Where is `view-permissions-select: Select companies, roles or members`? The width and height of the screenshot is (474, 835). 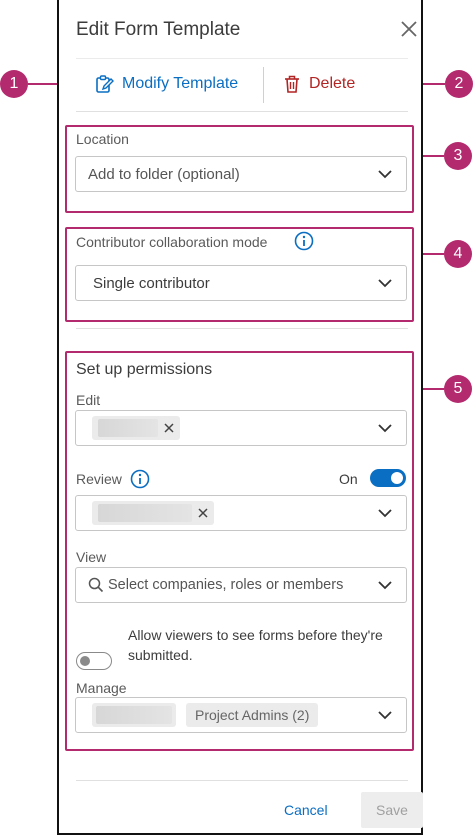
view-permissions-select: Select companies, roles or members is located at coordinates (241, 585).